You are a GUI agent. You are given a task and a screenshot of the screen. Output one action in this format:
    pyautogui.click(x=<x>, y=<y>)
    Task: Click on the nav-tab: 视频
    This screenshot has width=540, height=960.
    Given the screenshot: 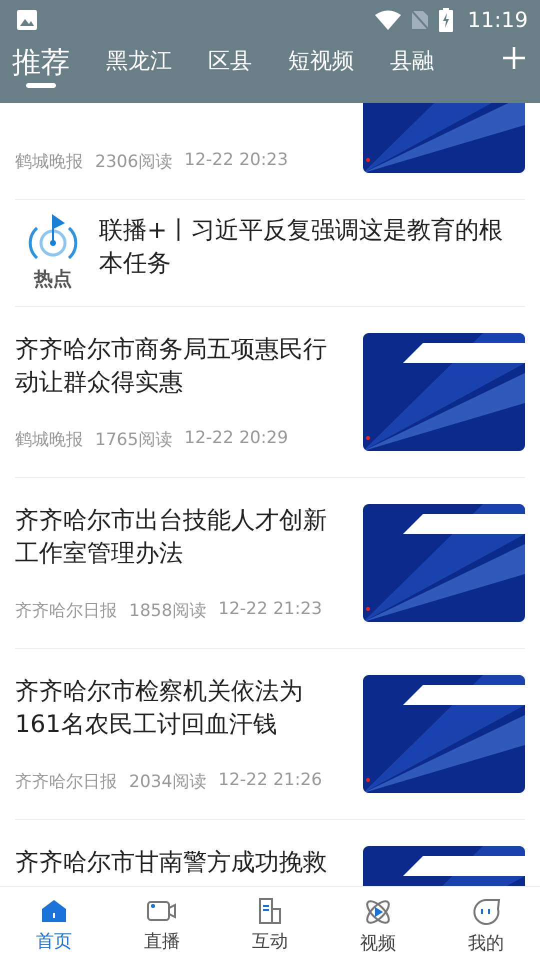 What is the action you would take?
    pyautogui.click(x=378, y=923)
    